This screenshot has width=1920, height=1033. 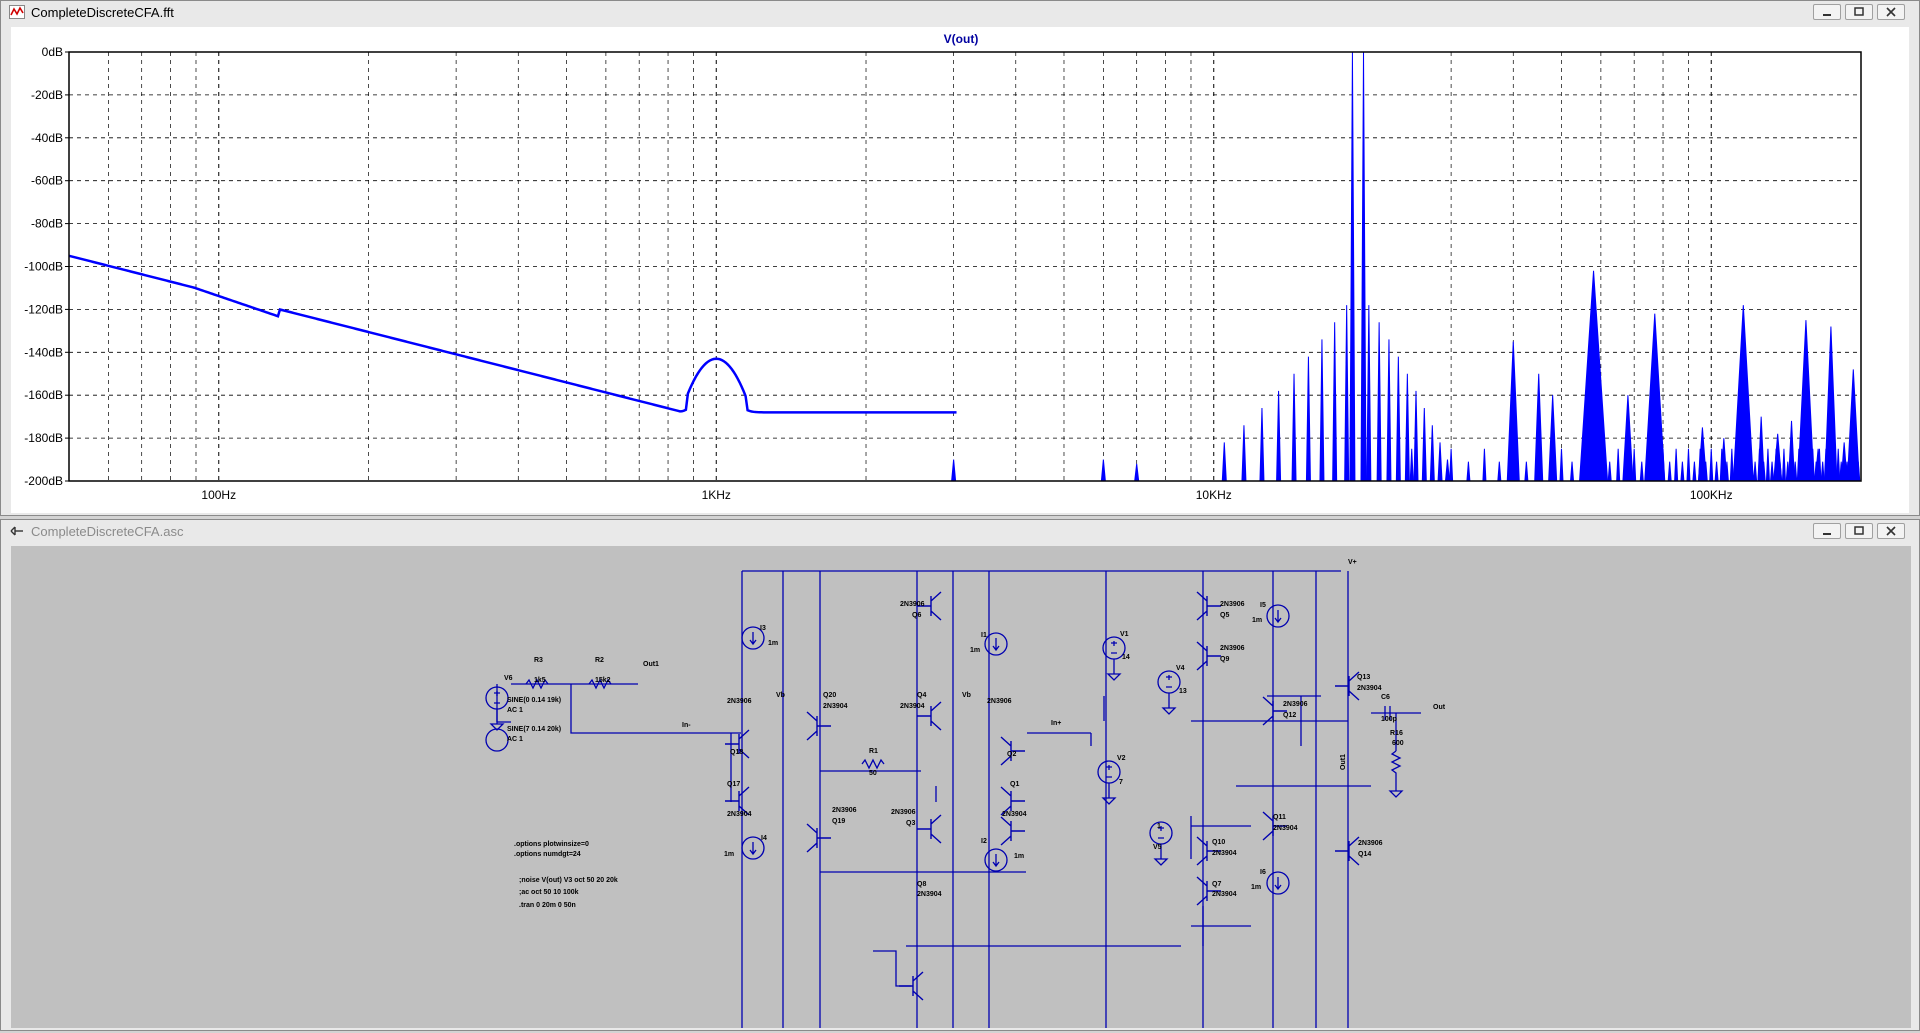 What do you see at coordinates (1208, 656) in the screenshot?
I see `transistor-Q9` at bounding box center [1208, 656].